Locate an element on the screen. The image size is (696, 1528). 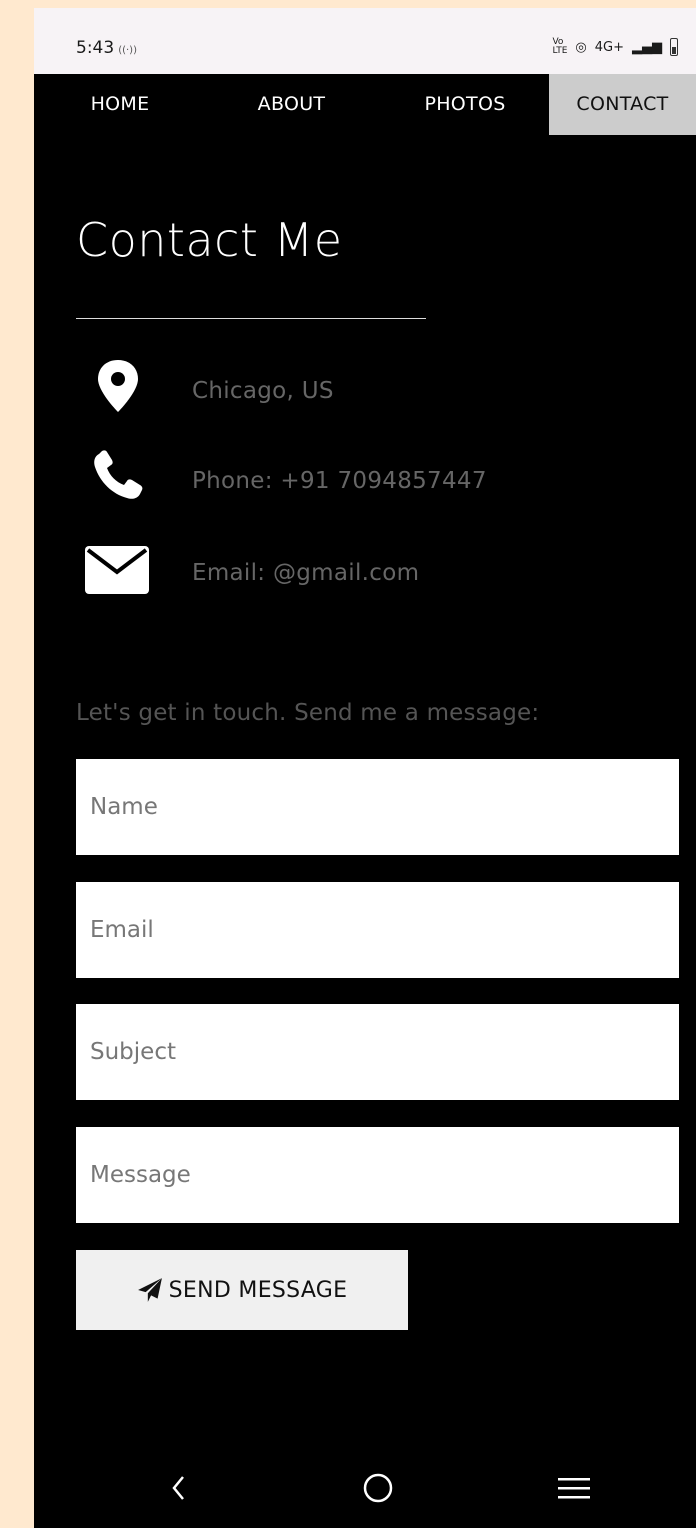
email-row: Email: @gmail.com is located at coordinates (376, 572).